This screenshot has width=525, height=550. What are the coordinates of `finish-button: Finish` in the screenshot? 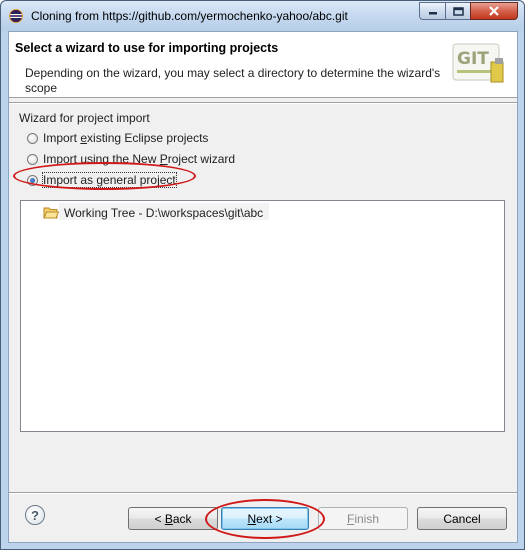 It's located at (363, 518).